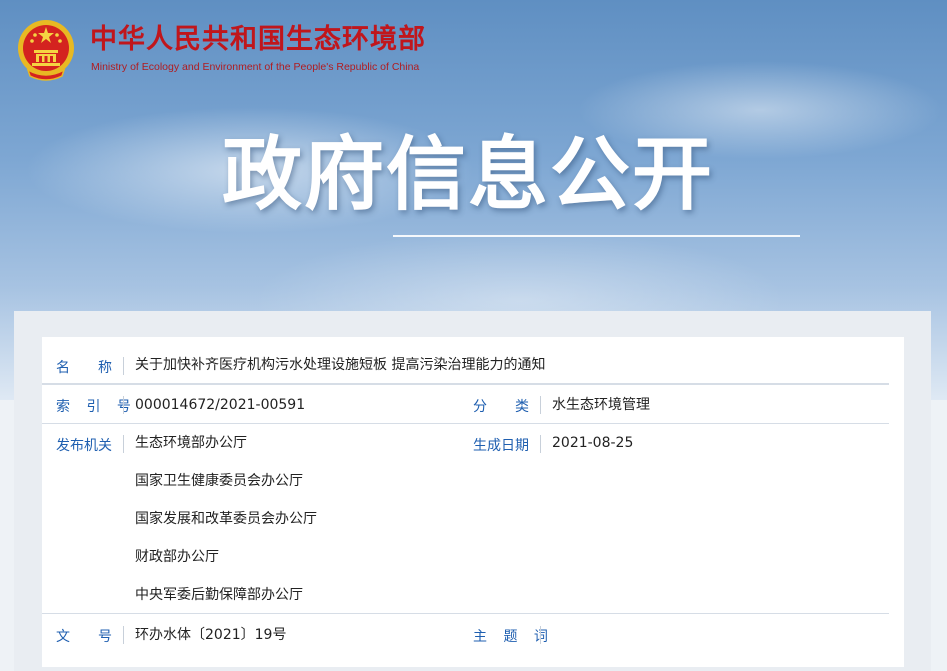 The width and height of the screenshot is (947, 671). I want to click on issuer-label: 发布机关, so click(84, 446).